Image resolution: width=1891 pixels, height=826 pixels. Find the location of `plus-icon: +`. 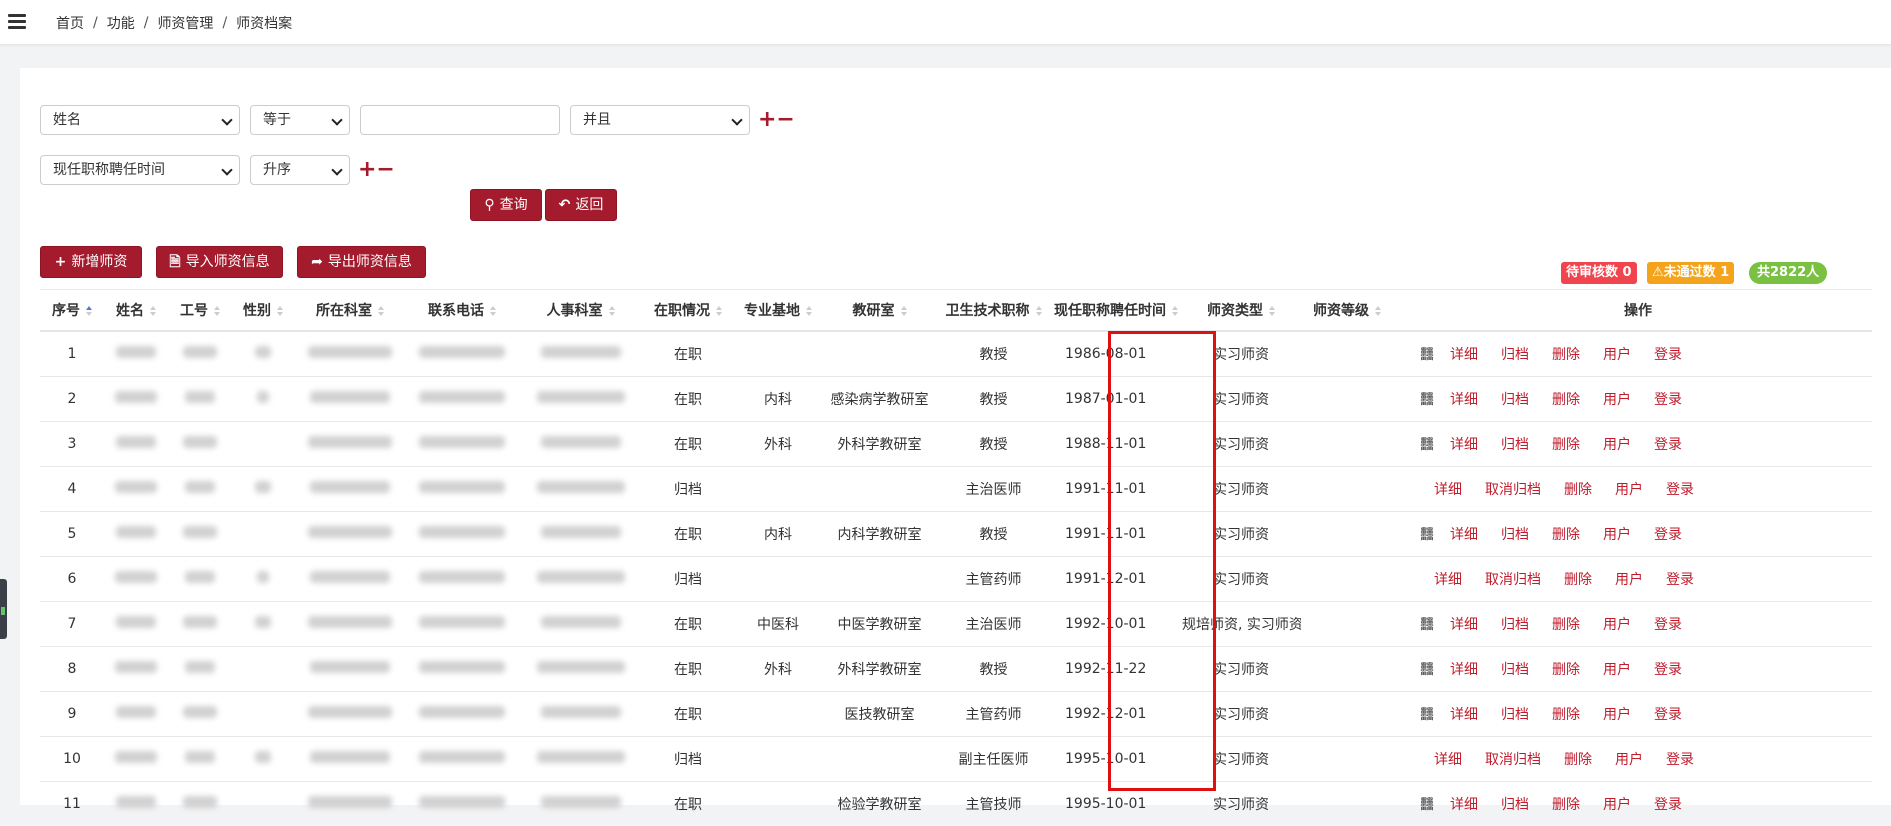

plus-icon: + is located at coordinates (61, 262).